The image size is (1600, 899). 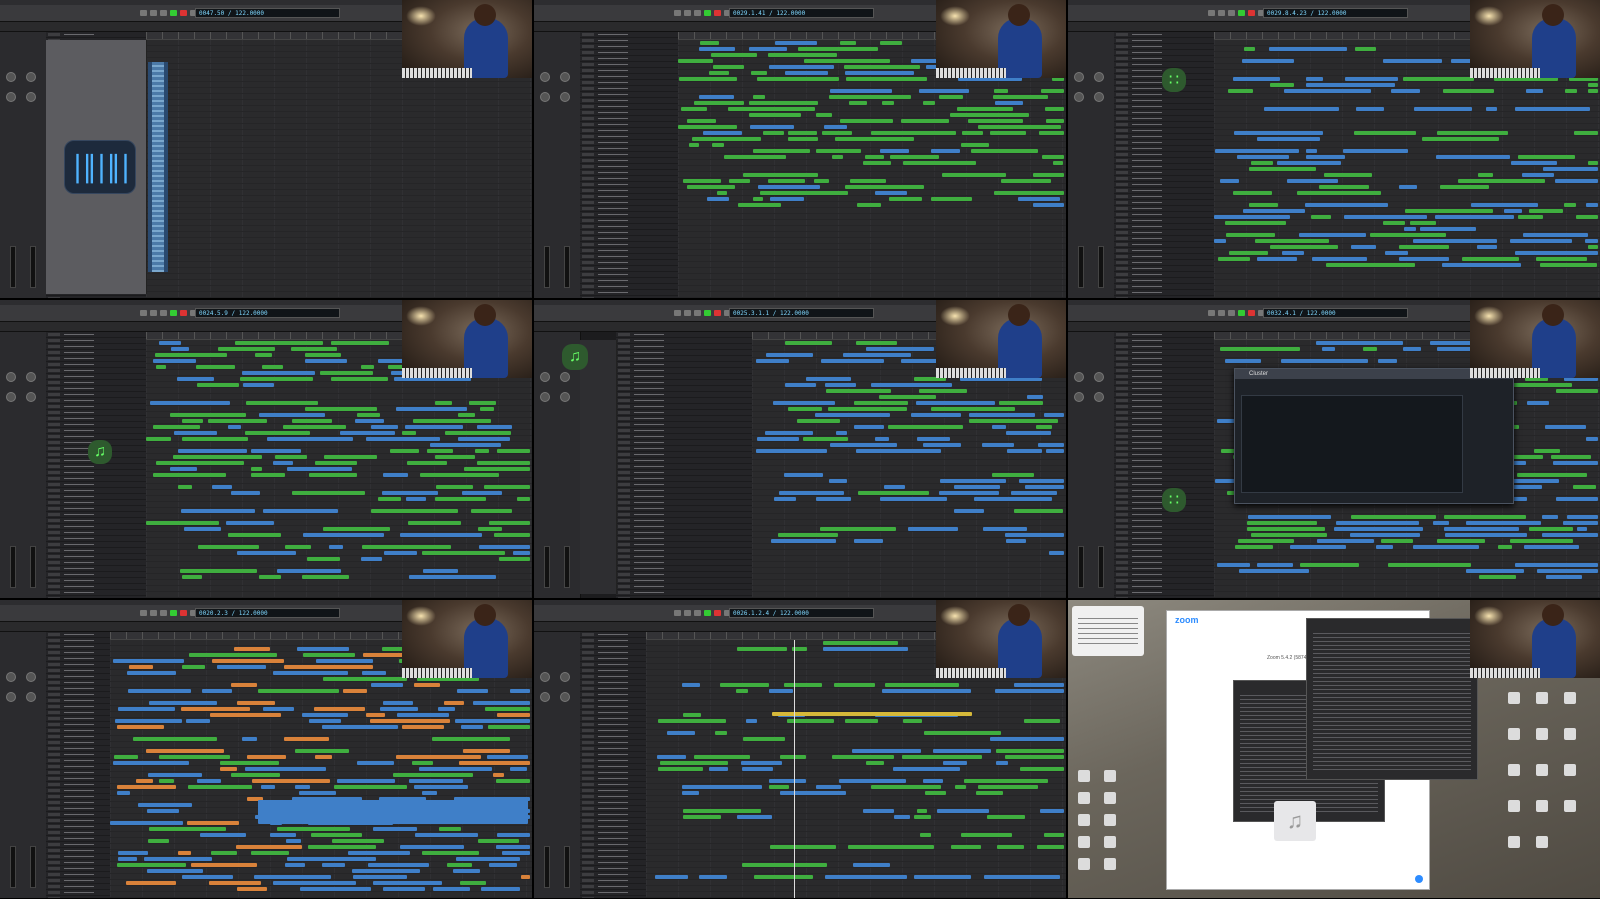 What do you see at coordinates (339, 469) in the screenshot?
I see `tracks-area` at bounding box center [339, 469].